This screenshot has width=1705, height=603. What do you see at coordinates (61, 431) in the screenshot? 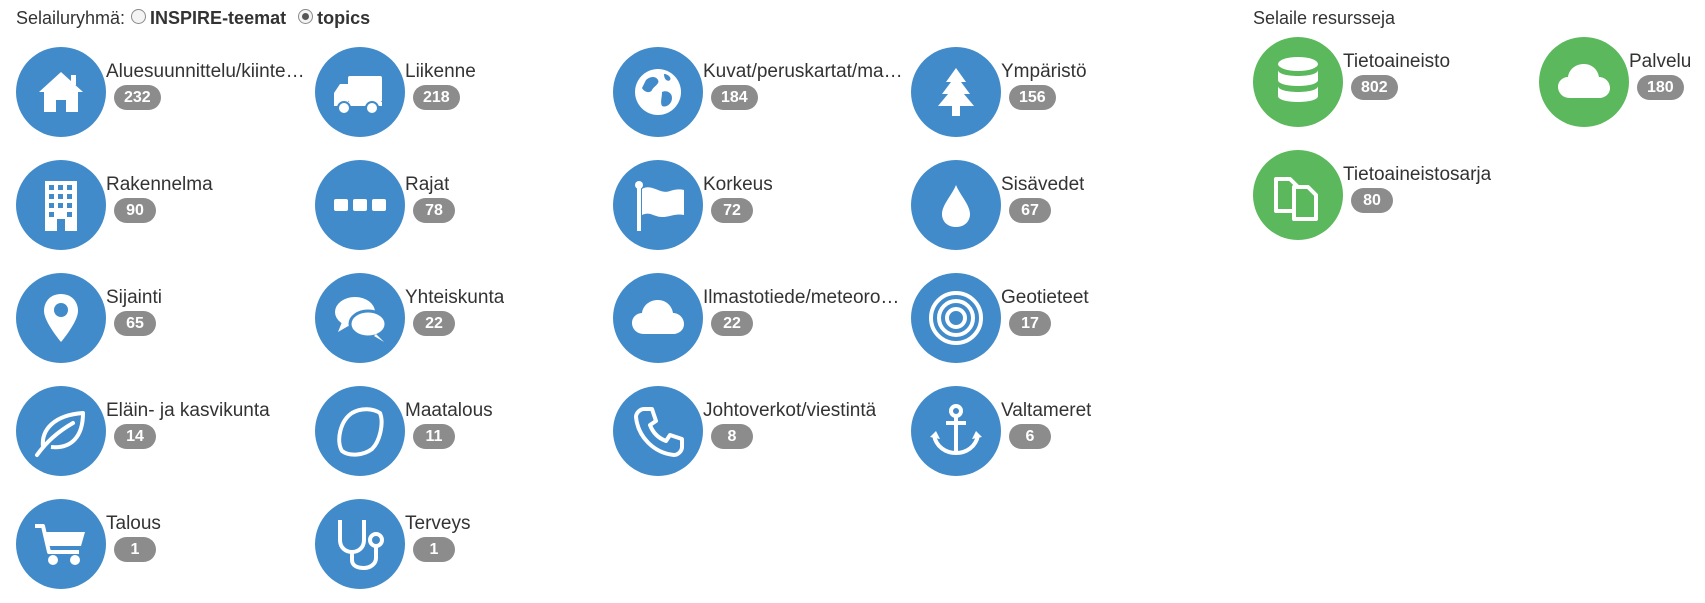
I see `leaf-icon` at bounding box center [61, 431].